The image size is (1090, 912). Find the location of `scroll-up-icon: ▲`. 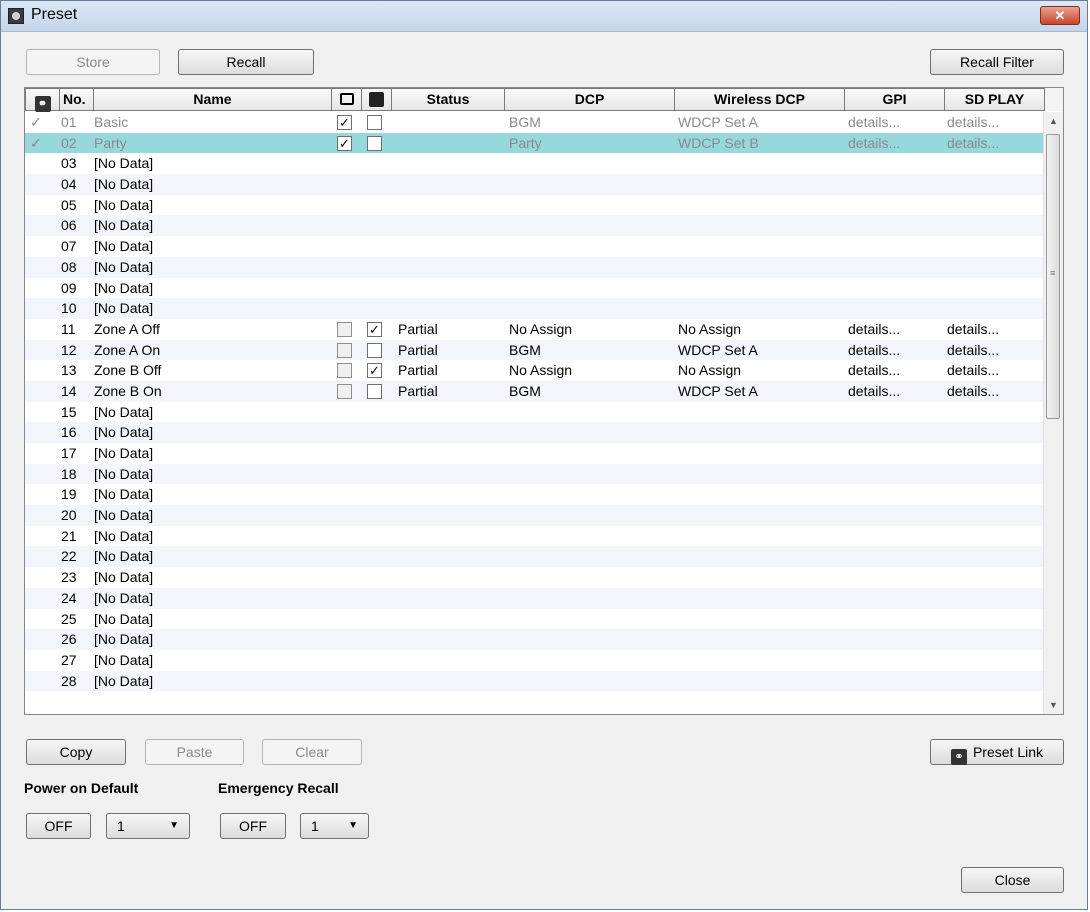

scroll-up-icon: ▲ is located at coordinates (1053, 121).